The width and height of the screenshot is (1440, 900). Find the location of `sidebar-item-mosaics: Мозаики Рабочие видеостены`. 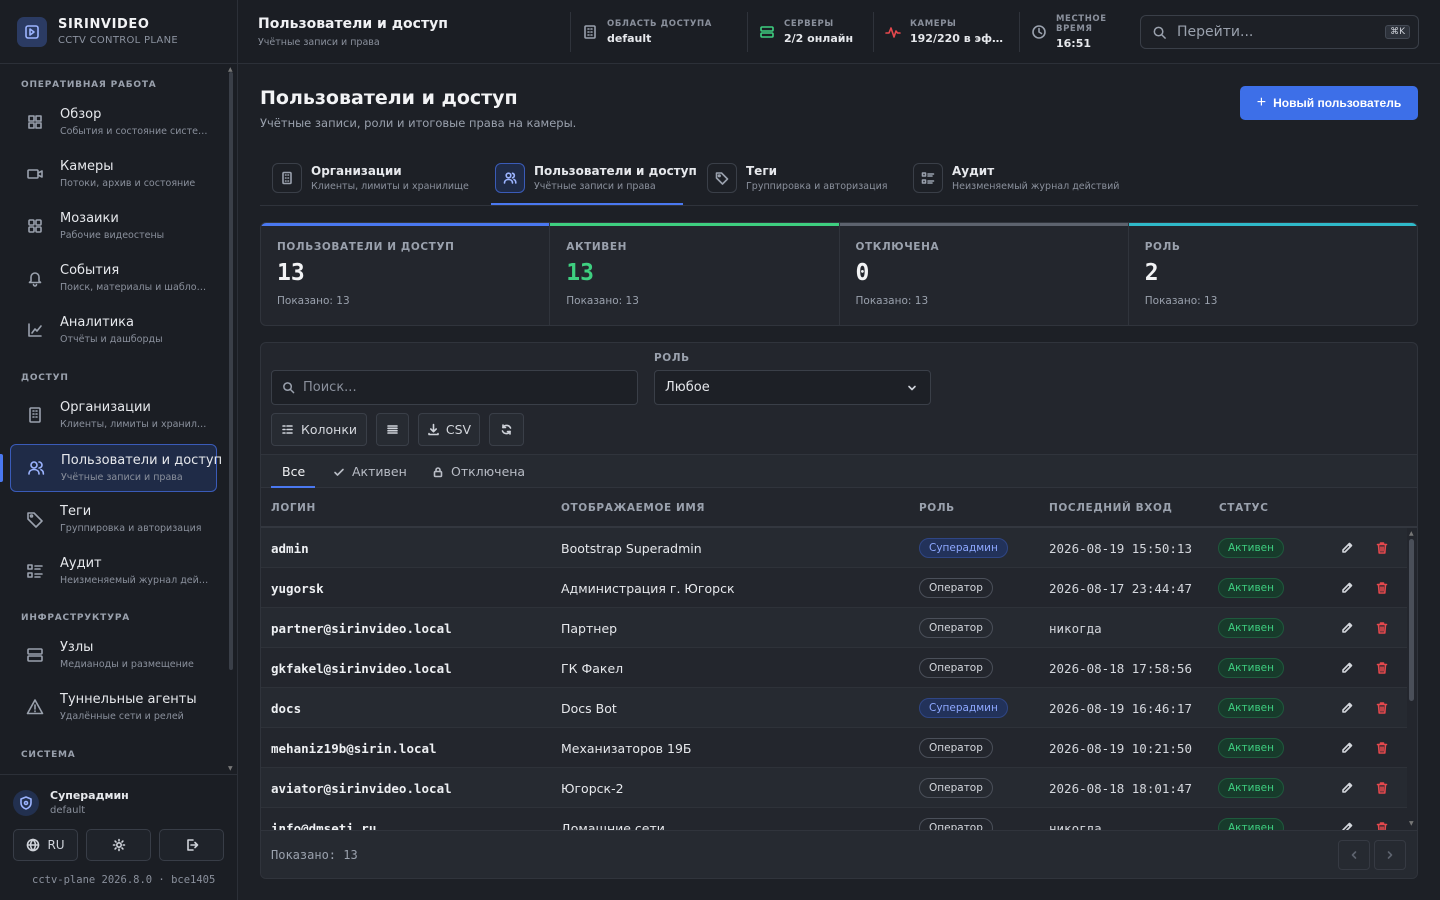

sidebar-item-mosaics: Мозаики Рабочие видеостены is located at coordinates (113, 226).